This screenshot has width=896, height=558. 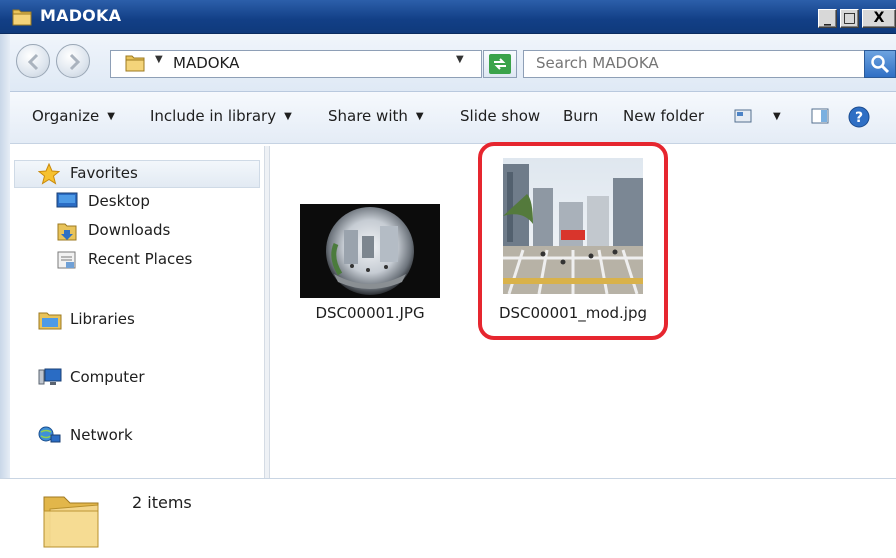 What do you see at coordinates (849, 18) in the screenshot?
I see `maximize-button: □` at bounding box center [849, 18].